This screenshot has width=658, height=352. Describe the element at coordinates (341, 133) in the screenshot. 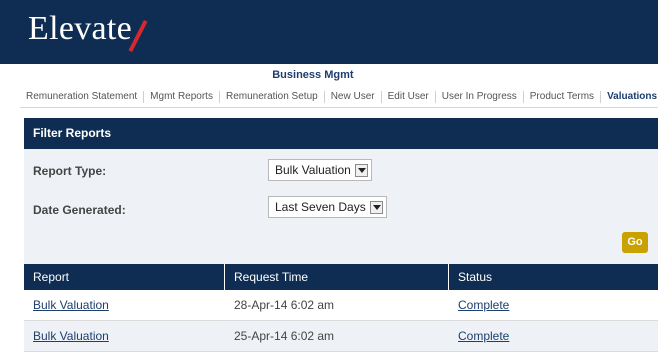

I see `filter-reports-title: Filter Reports` at that location.